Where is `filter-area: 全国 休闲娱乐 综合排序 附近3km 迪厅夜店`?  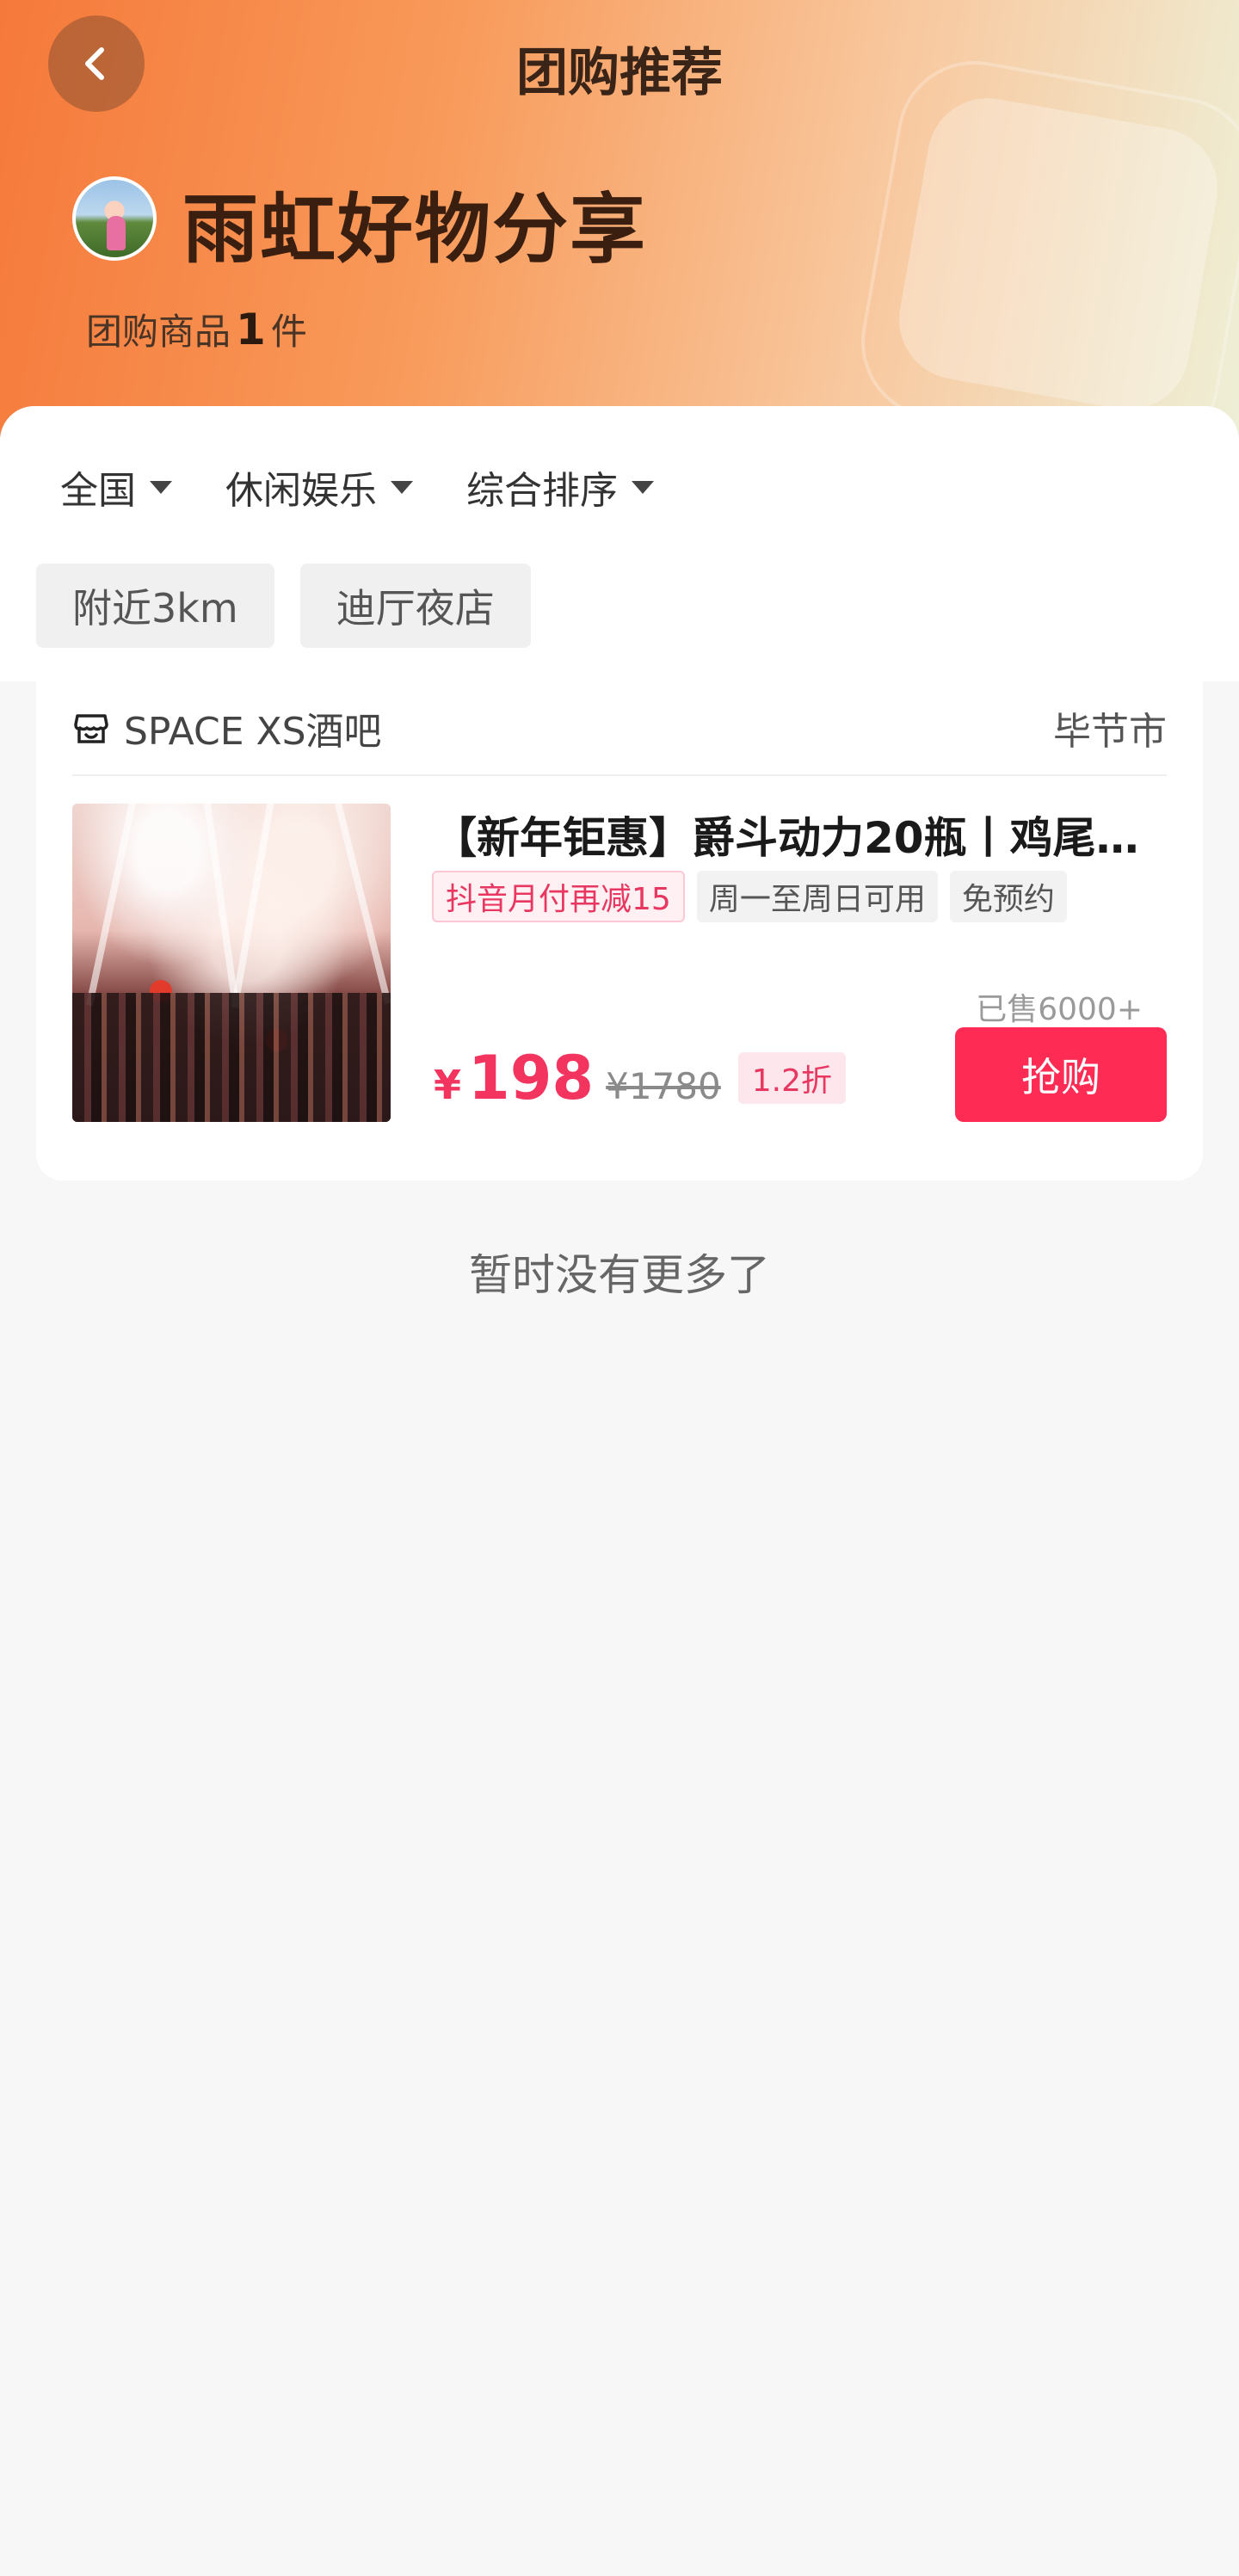
filter-area: 全国 休闲娱乐 综合排序 附近3km 迪厅夜店 is located at coordinates (619, 543).